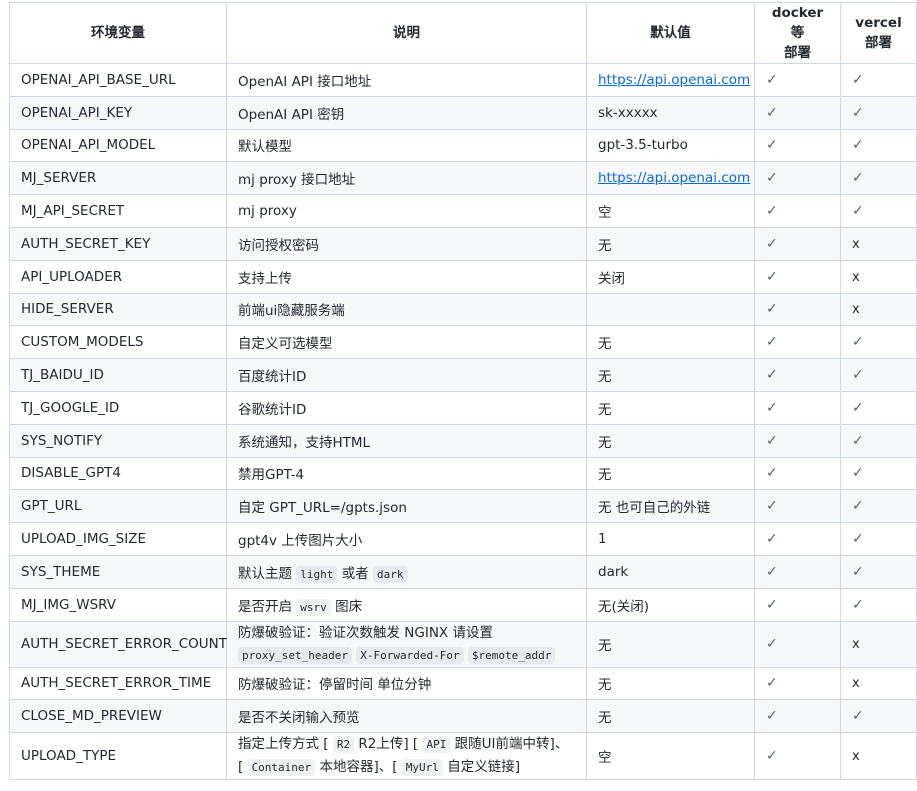 This screenshot has height=791, width=917. Describe the element at coordinates (118, 178) in the screenshot. I see `env-var-name: MJ_SERVER` at that location.